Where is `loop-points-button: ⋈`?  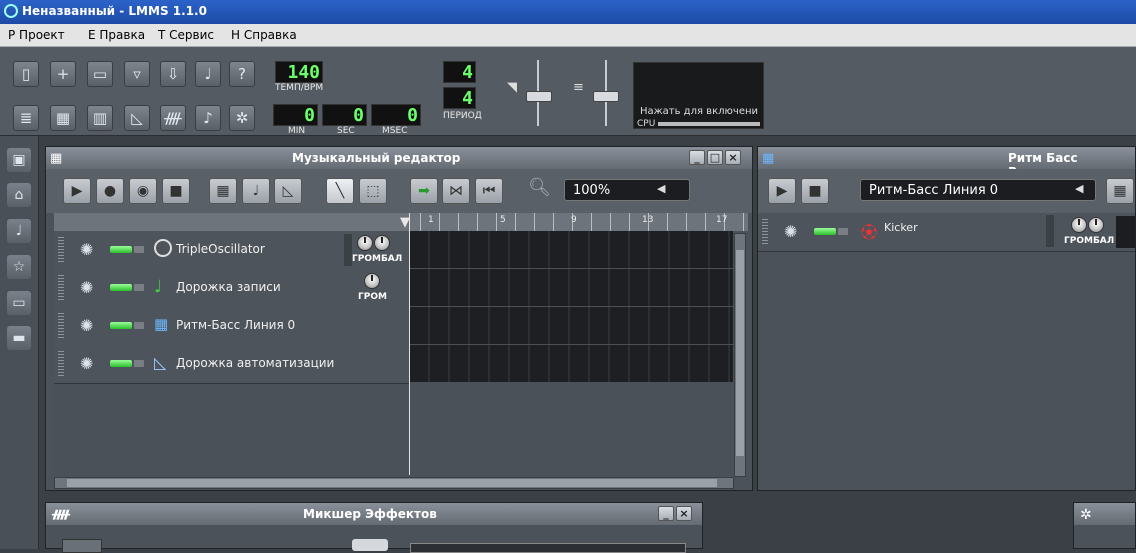
loop-points-button: ⋈ is located at coordinates (456, 191).